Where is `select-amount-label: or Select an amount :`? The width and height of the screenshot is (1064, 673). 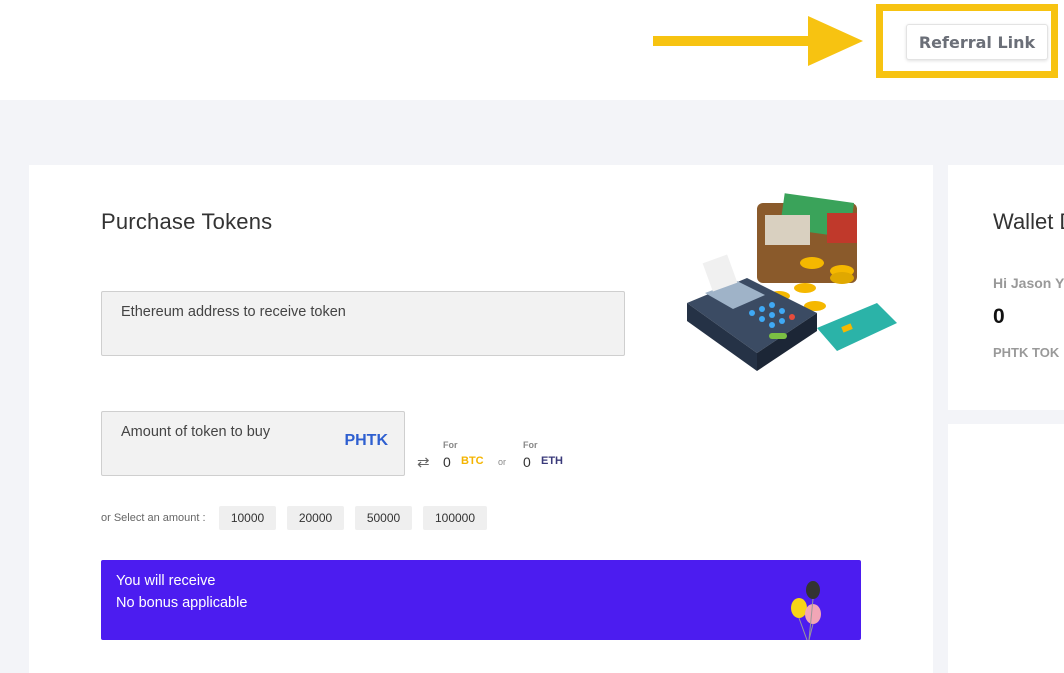
select-amount-label: or Select an amount : is located at coordinates (153, 518).